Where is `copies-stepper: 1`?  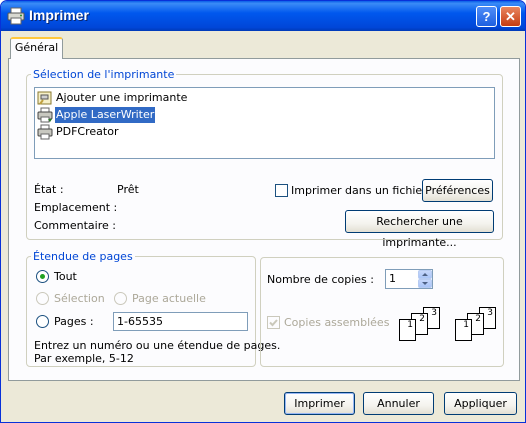
copies-stepper: 1 is located at coordinates (409, 279).